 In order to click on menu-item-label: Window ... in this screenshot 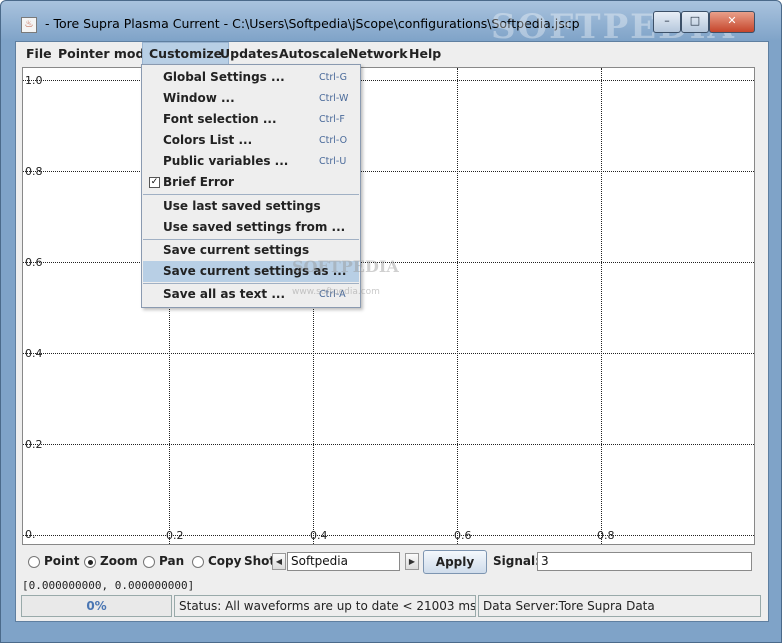, I will do `click(199, 98)`.